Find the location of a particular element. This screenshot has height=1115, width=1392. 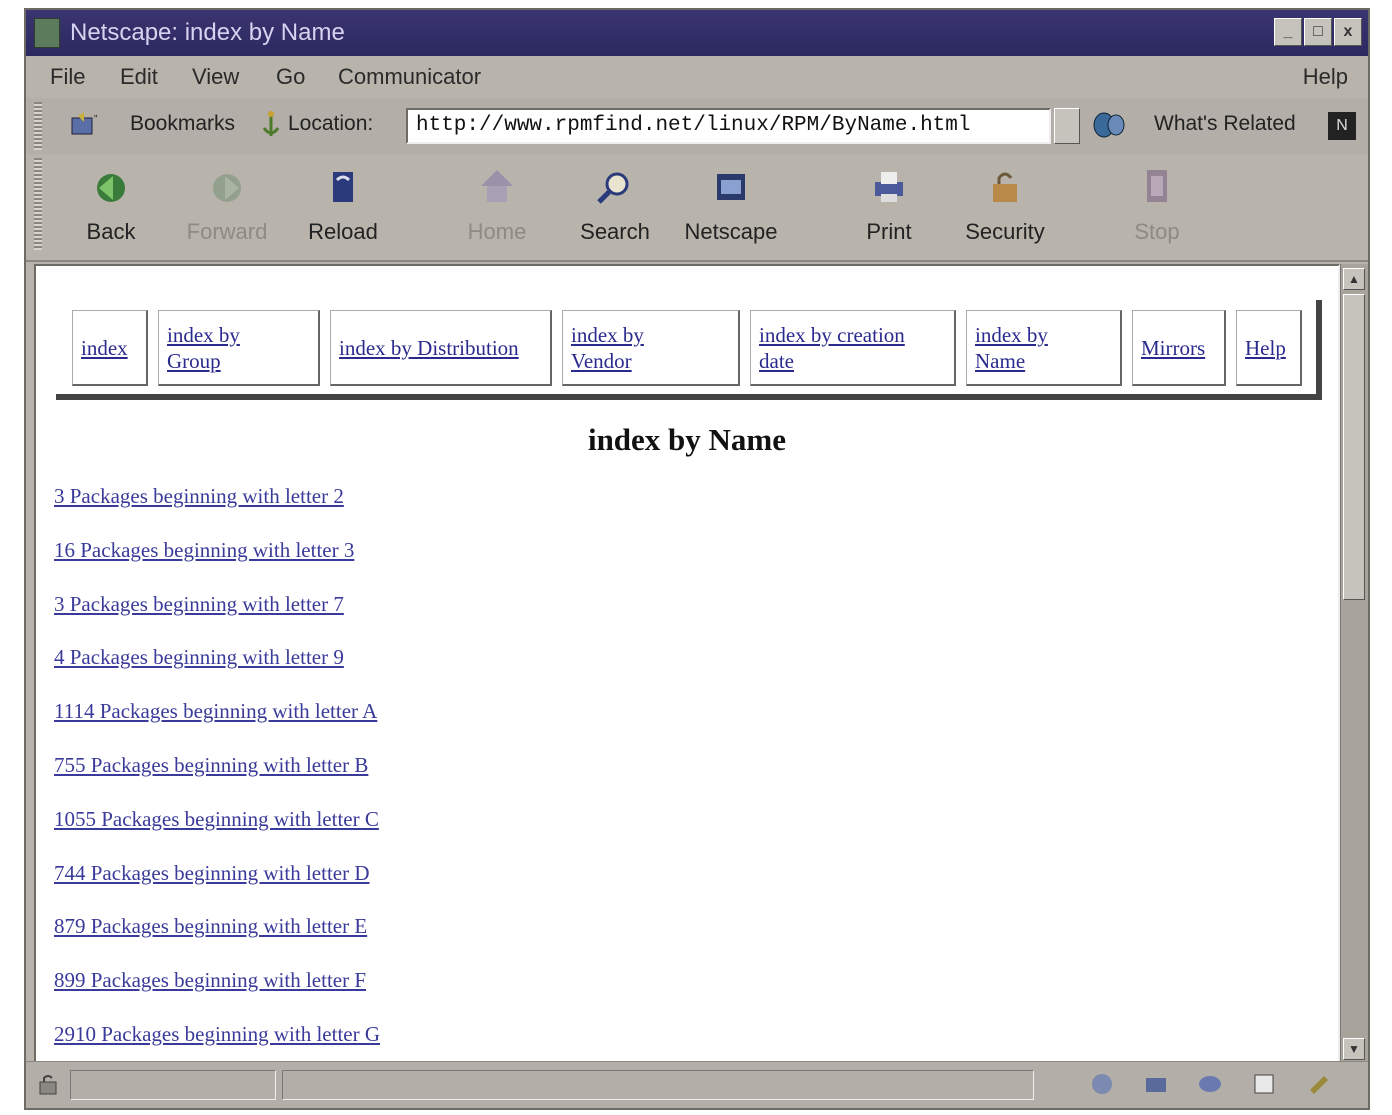

bookmarks-button: Bookmarks is located at coordinates (182, 124).